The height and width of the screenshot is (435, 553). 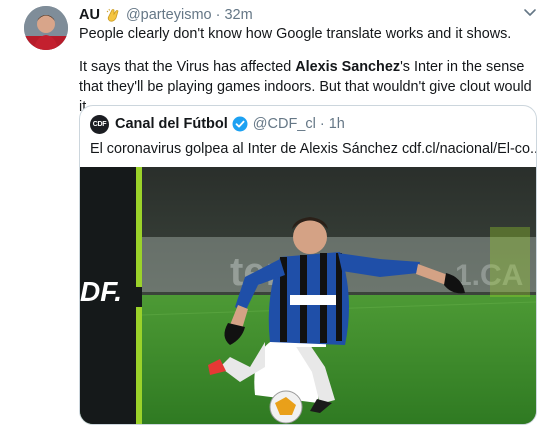 What do you see at coordinates (337, 124) in the screenshot?
I see `quoted-timestamp: 1h` at bounding box center [337, 124].